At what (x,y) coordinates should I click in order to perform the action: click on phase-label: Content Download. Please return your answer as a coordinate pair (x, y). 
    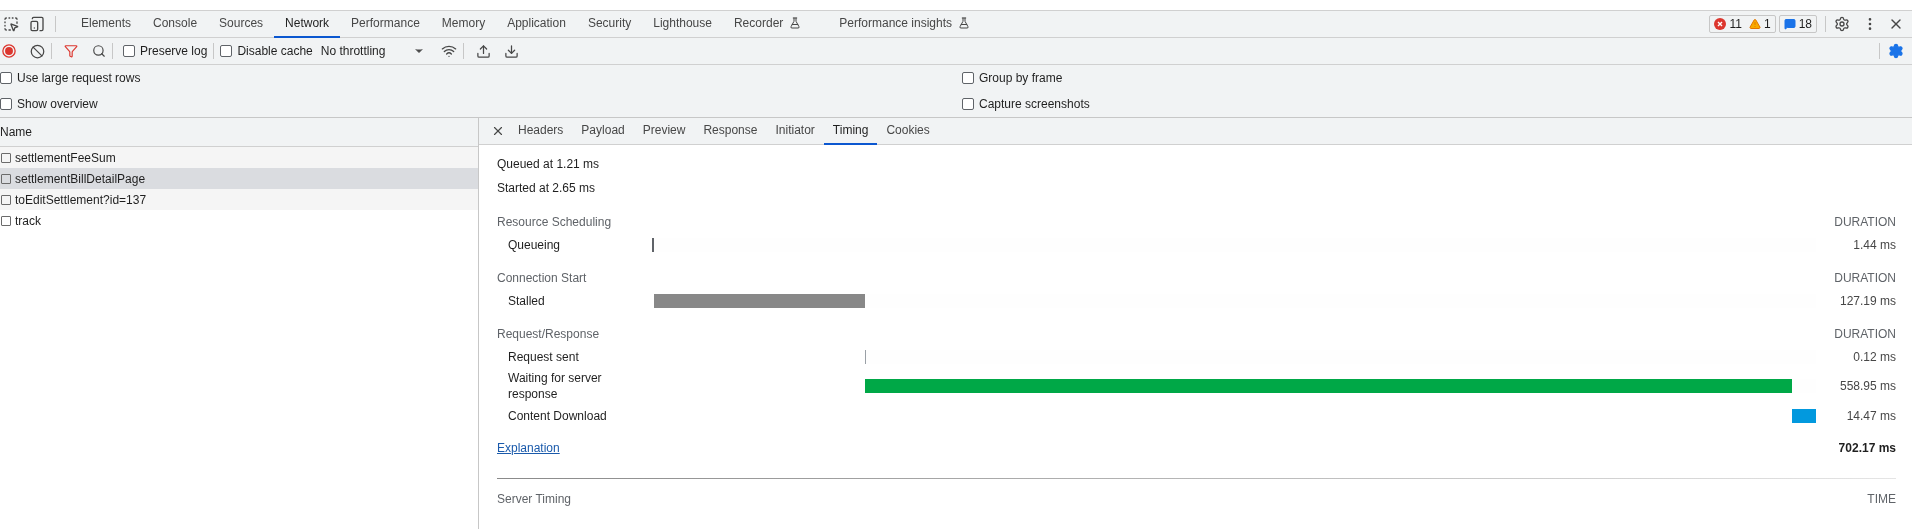
    Looking at the image, I should click on (557, 415).